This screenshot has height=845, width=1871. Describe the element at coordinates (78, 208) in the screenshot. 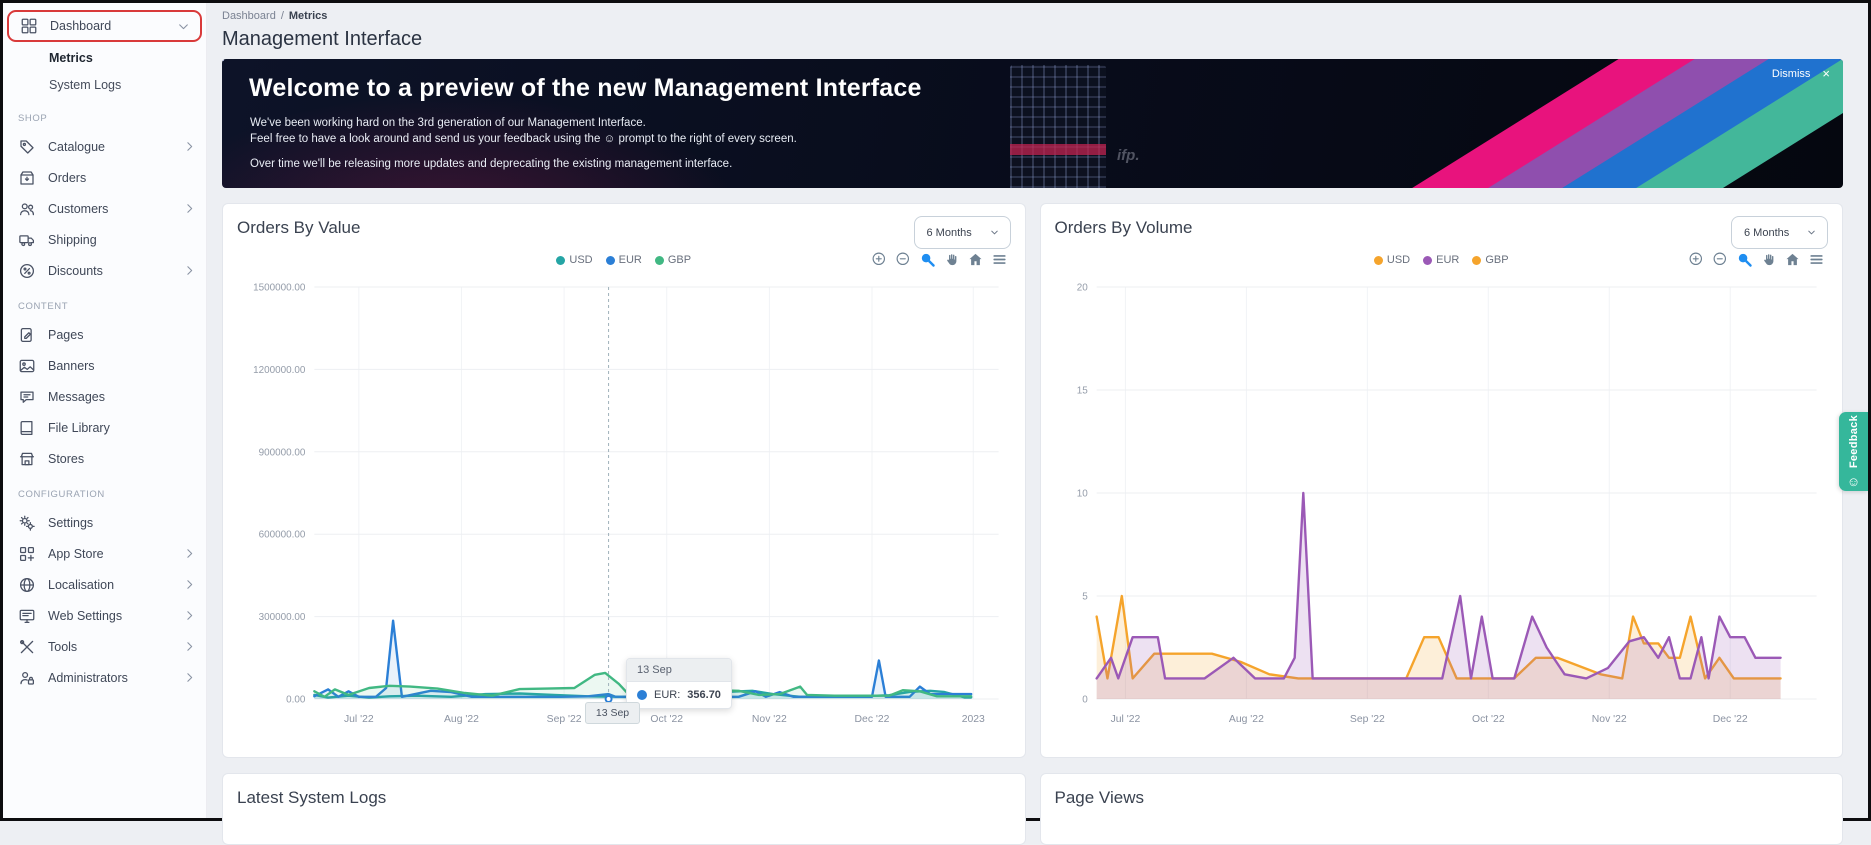

I see `sidebar-item-label: Customers` at that location.